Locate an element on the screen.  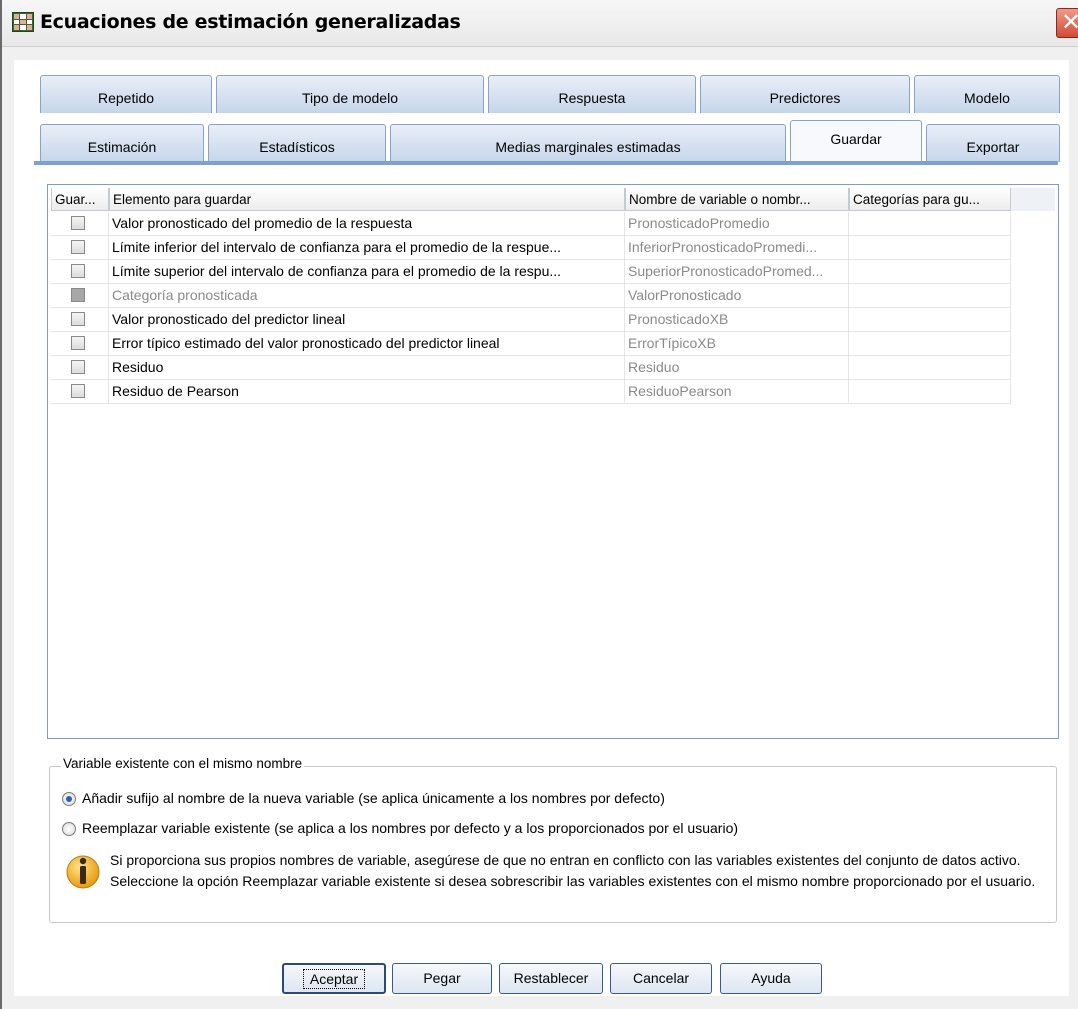
ok-button: Aceptar is located at coordinates (334, 978).